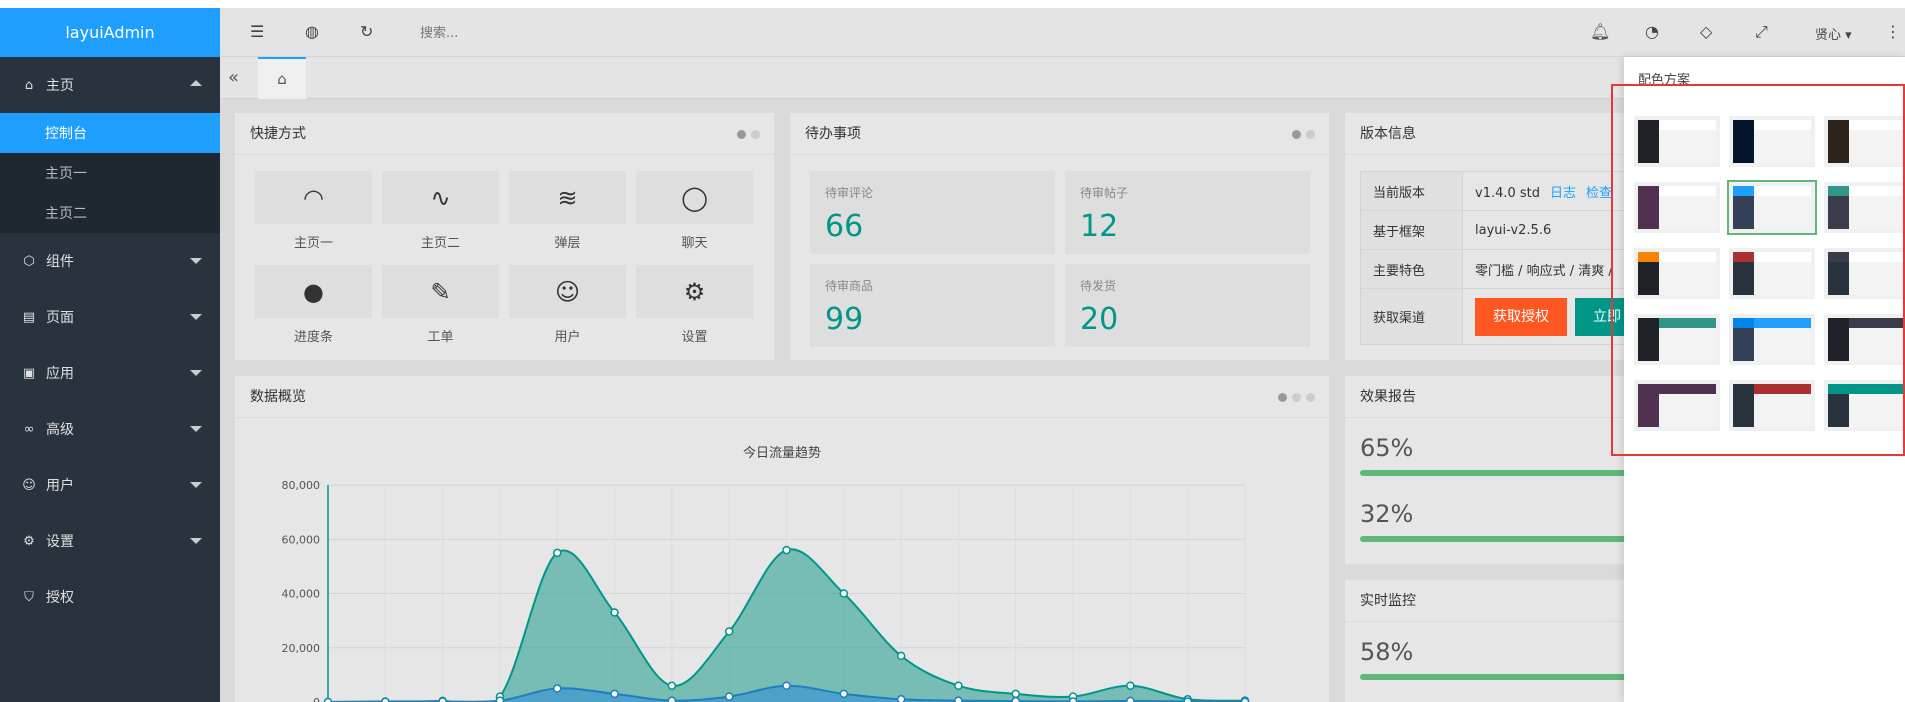  What do you see at coordinates (1893, 31) in the screenshot?
I see `more-icon: ⋮` at bounding box center [1893, 31].